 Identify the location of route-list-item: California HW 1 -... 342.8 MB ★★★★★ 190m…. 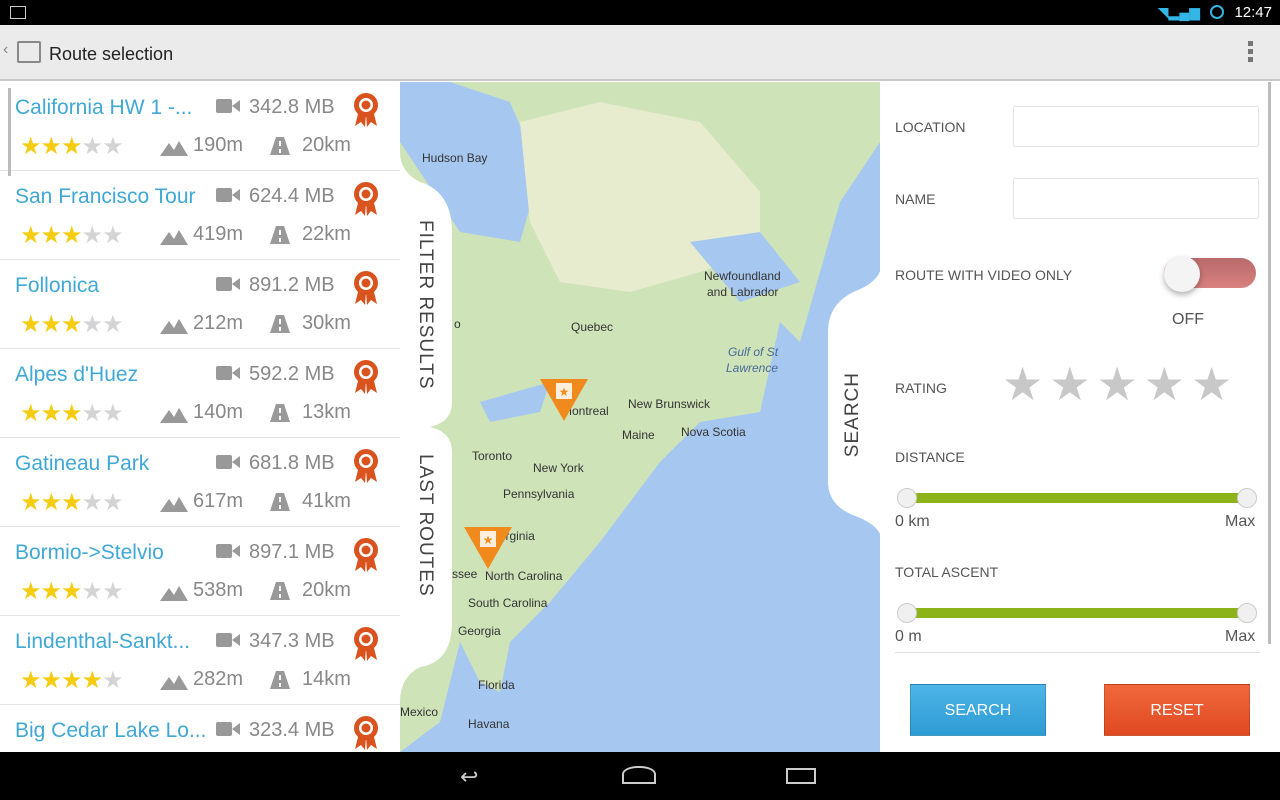
(200, 126).